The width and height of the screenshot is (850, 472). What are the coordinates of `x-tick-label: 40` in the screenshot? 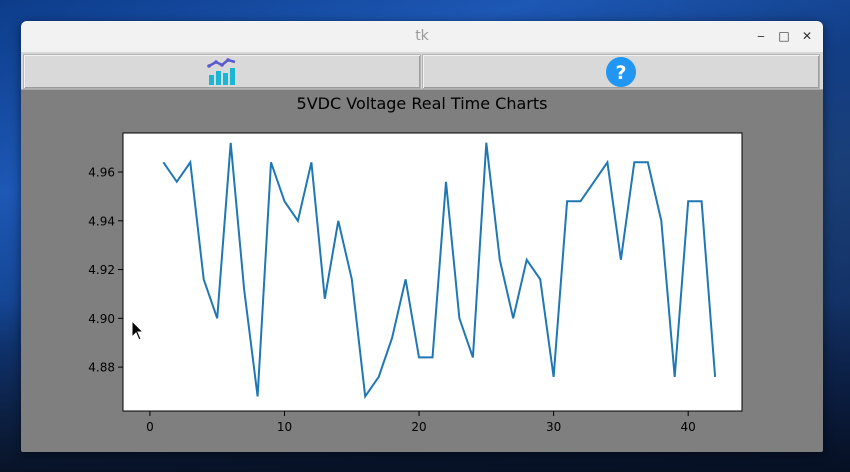 It's located at (688, 427).